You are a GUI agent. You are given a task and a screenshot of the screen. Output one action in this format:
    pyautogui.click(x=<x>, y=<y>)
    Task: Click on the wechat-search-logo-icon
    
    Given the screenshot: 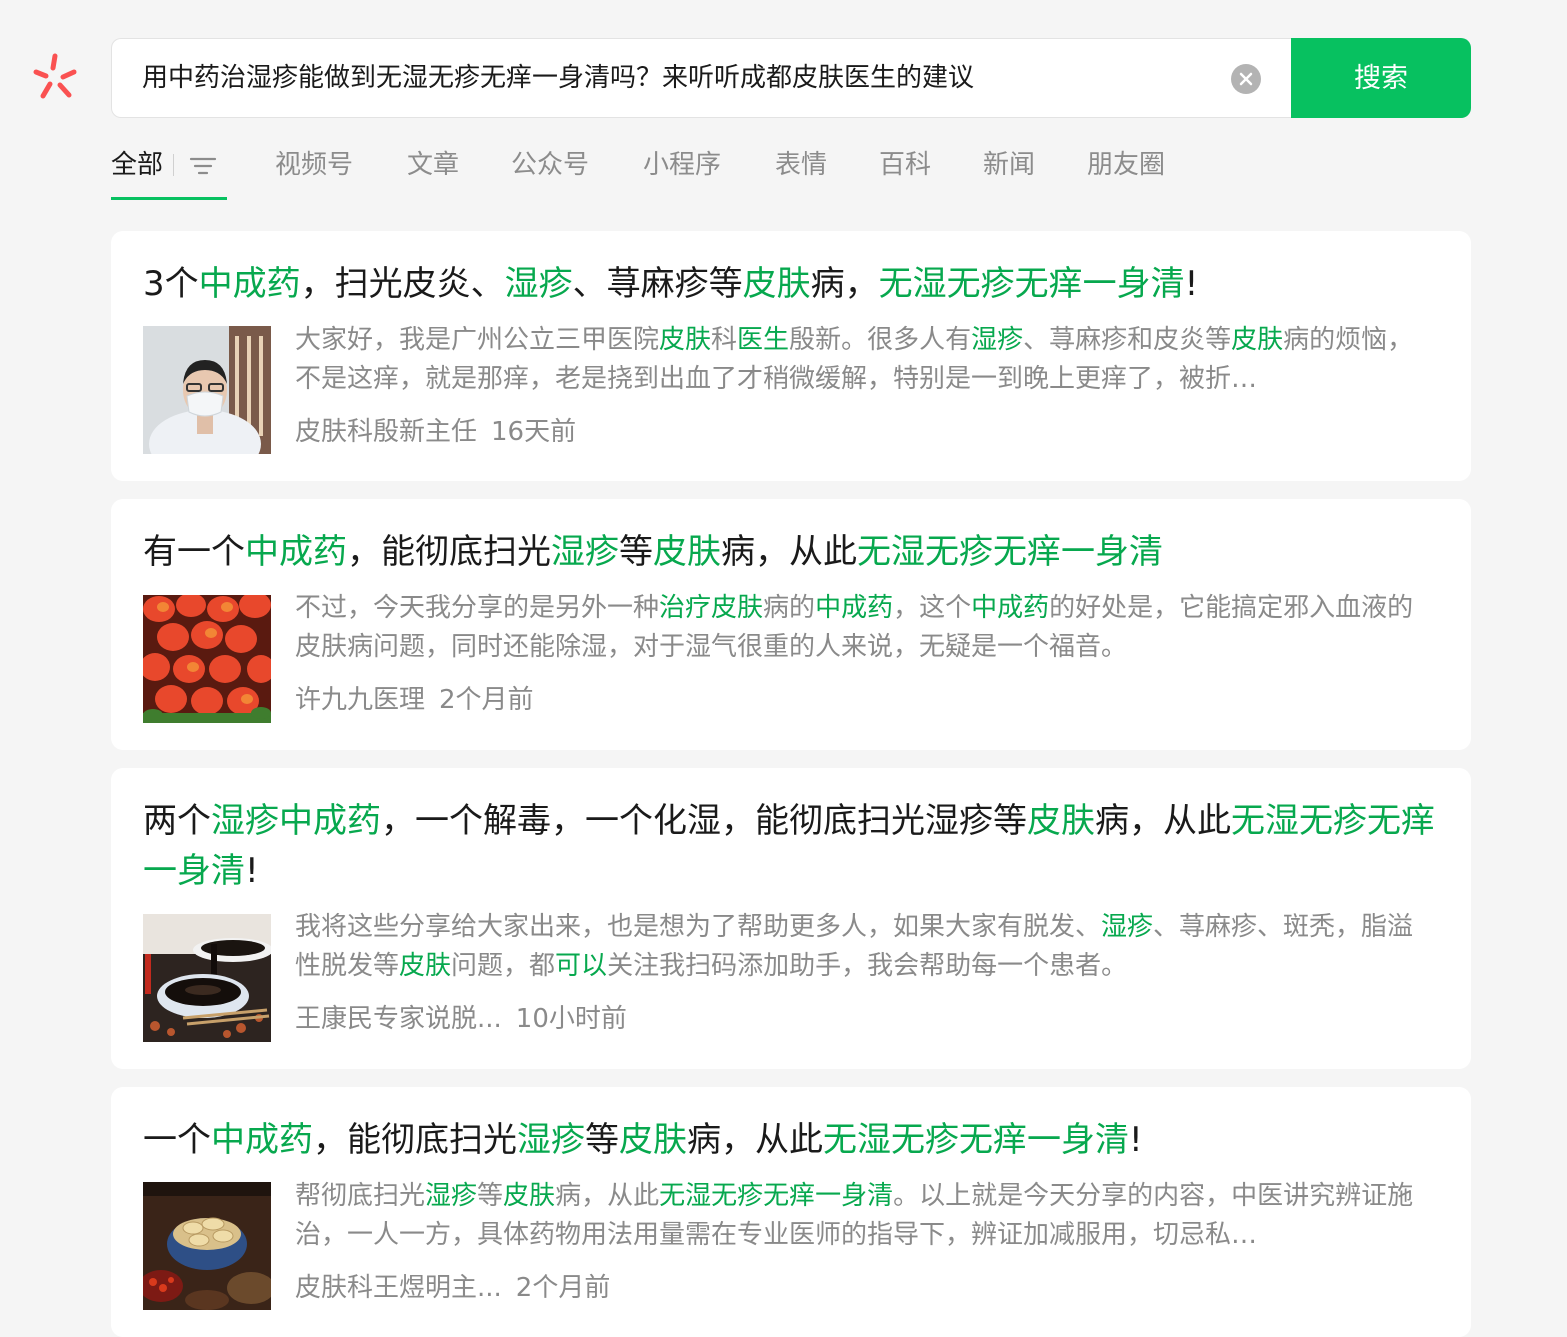 What is the action you would take?
    pyautogui.click(x=55, y=77)
    